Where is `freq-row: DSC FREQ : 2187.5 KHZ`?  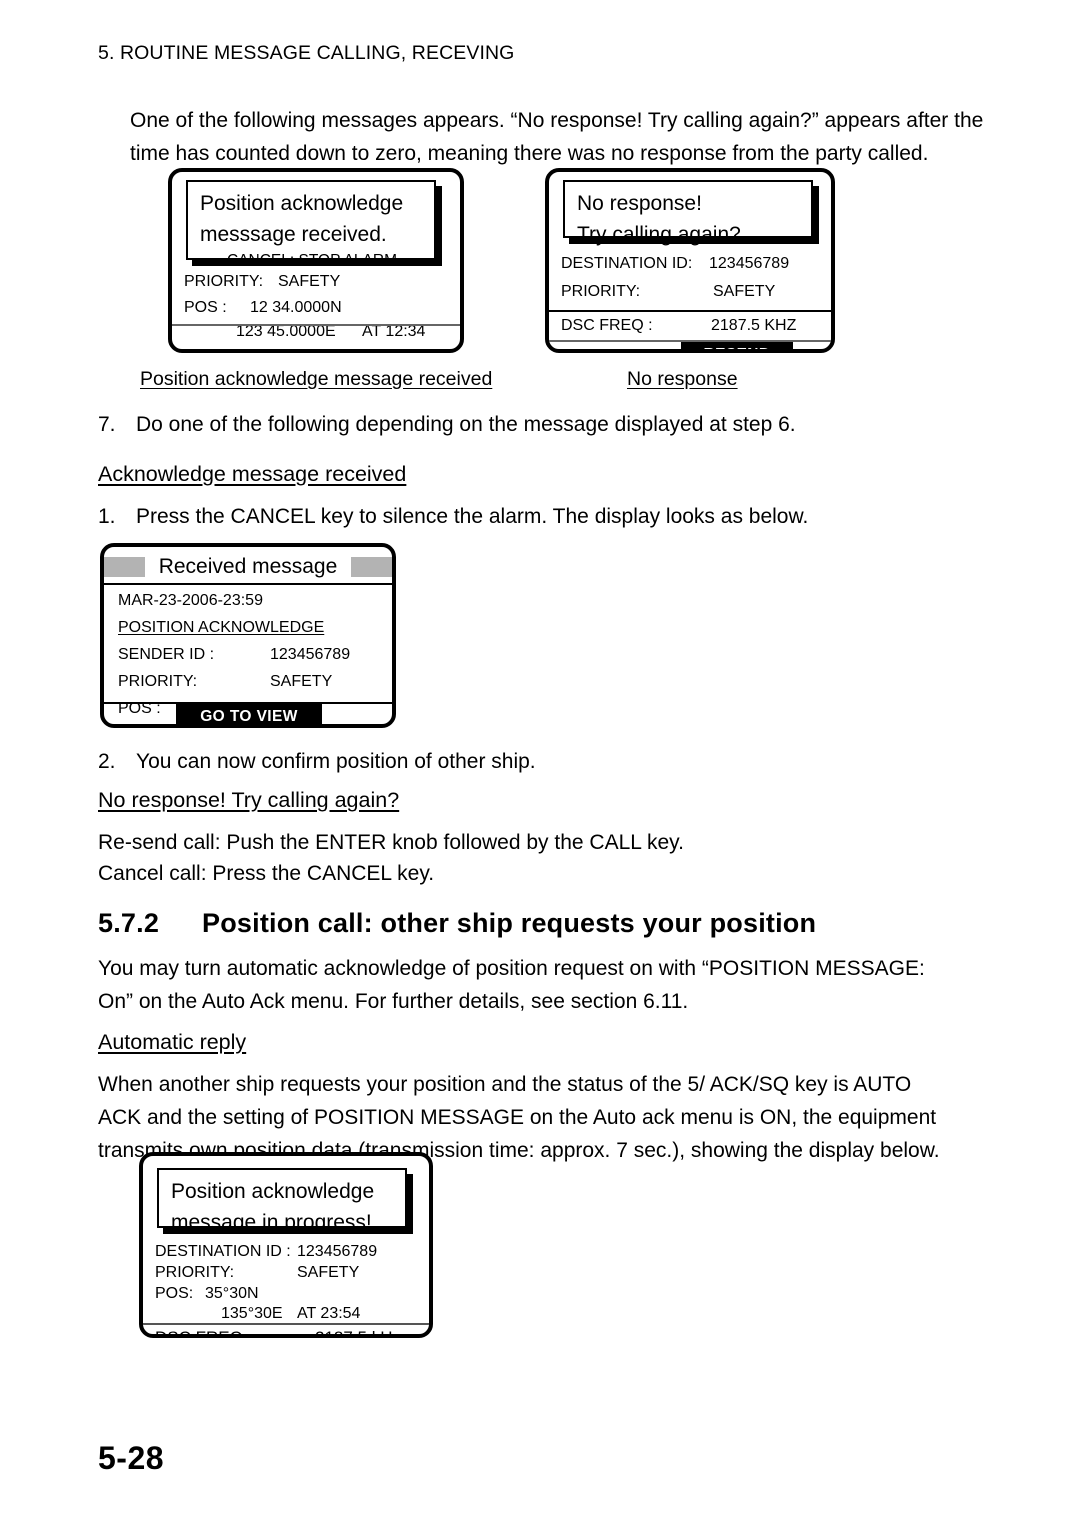
freq-row: DSC FREQ : 2187.5 KHZ is located at coordinates (695, 327).